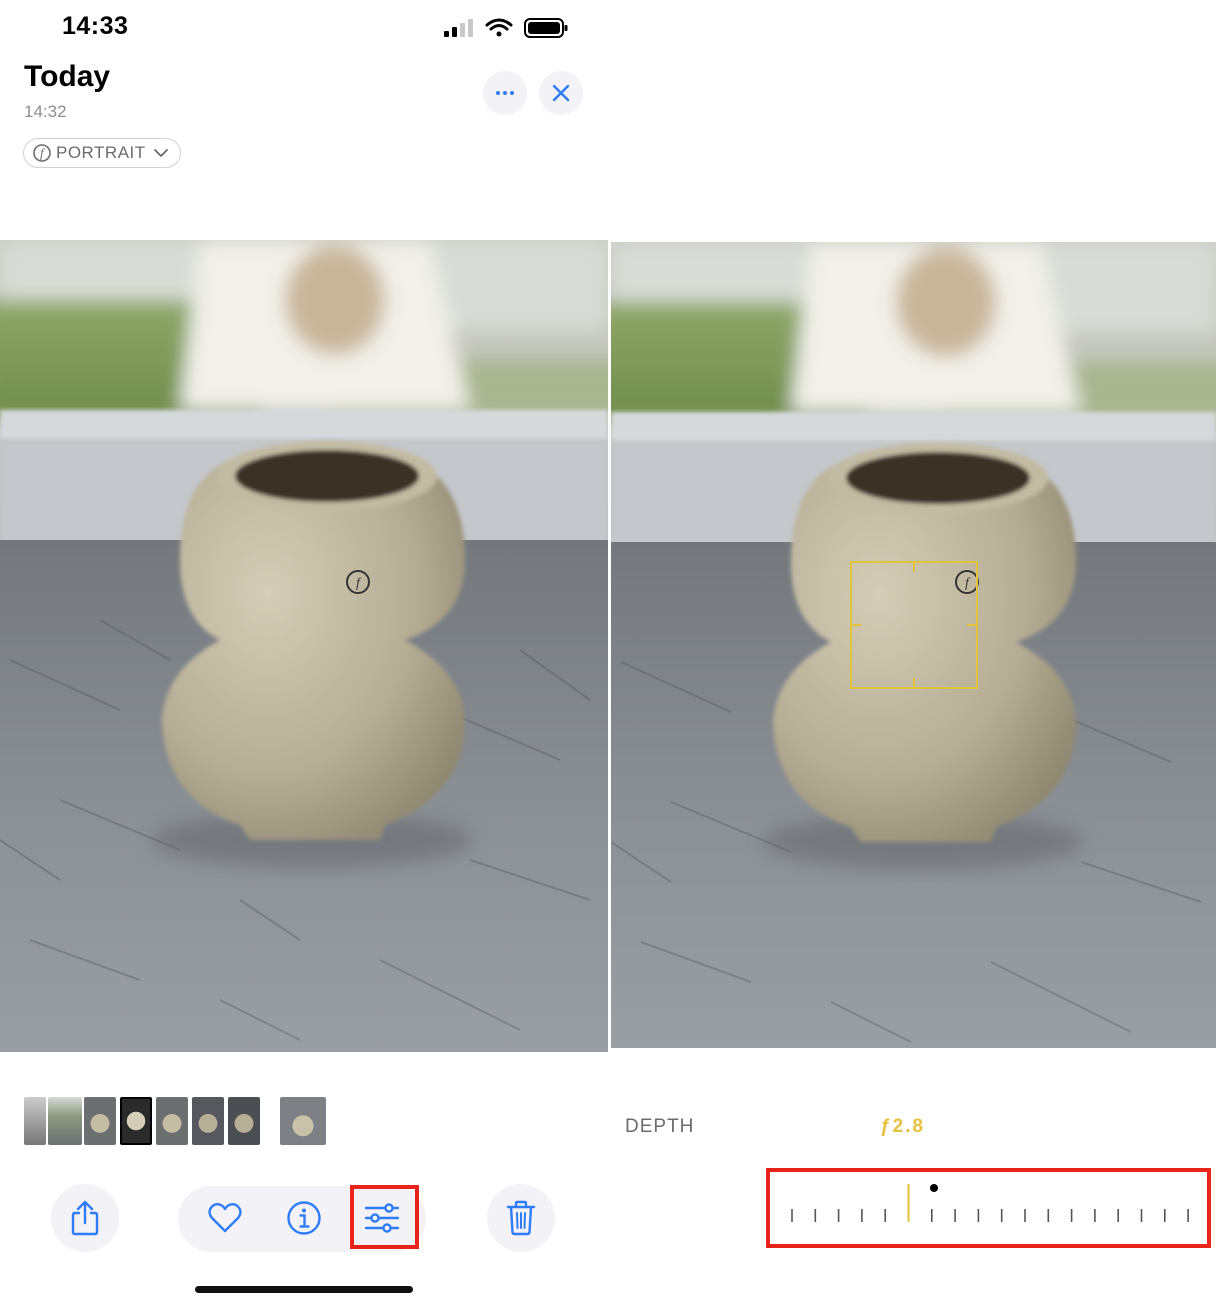  I want to click on delete-button, so click(521, 1218).